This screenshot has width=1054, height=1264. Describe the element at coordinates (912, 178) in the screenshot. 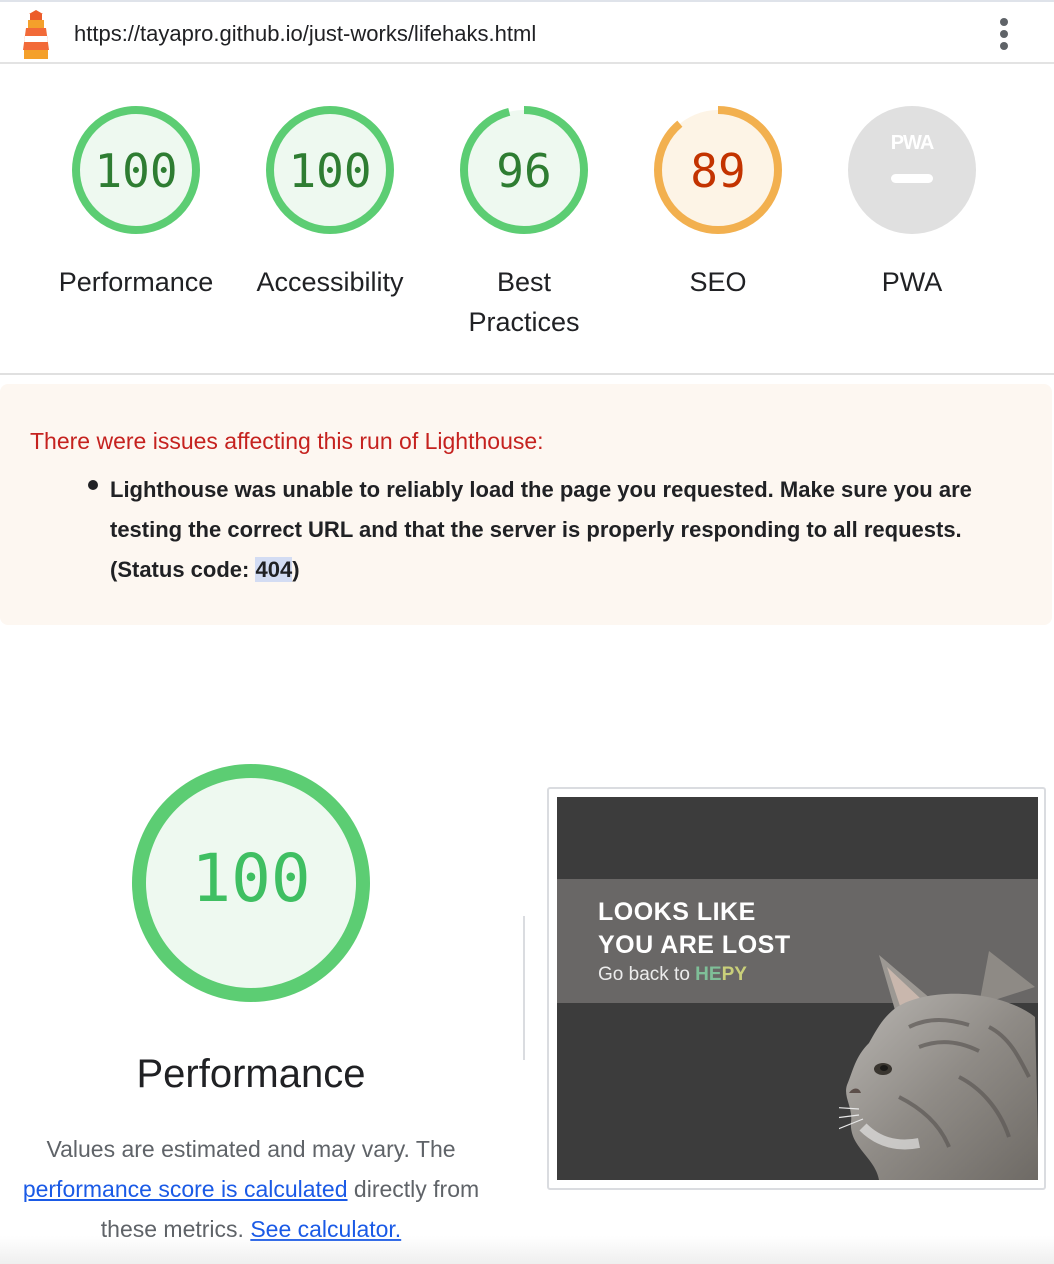

I see `pwa-dash-icon` at that location.